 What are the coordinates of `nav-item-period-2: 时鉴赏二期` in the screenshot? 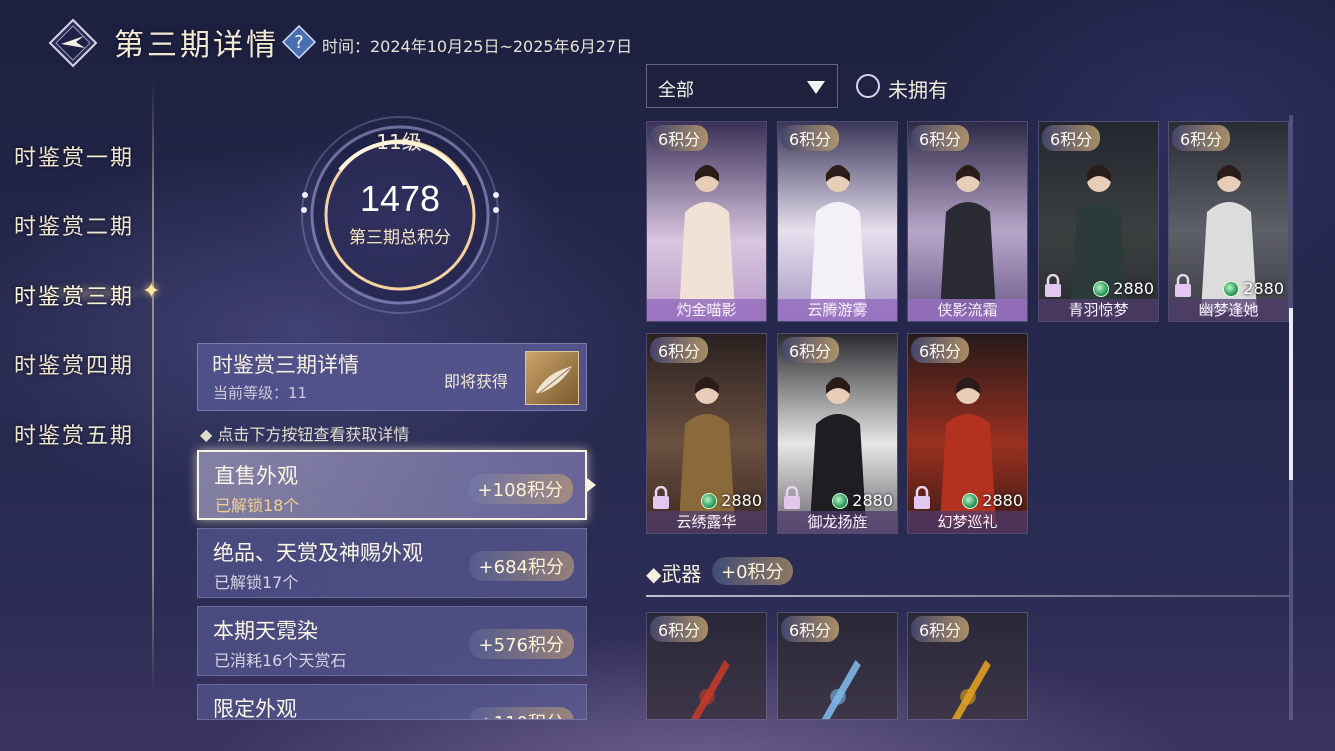 It's located at (74, 225).